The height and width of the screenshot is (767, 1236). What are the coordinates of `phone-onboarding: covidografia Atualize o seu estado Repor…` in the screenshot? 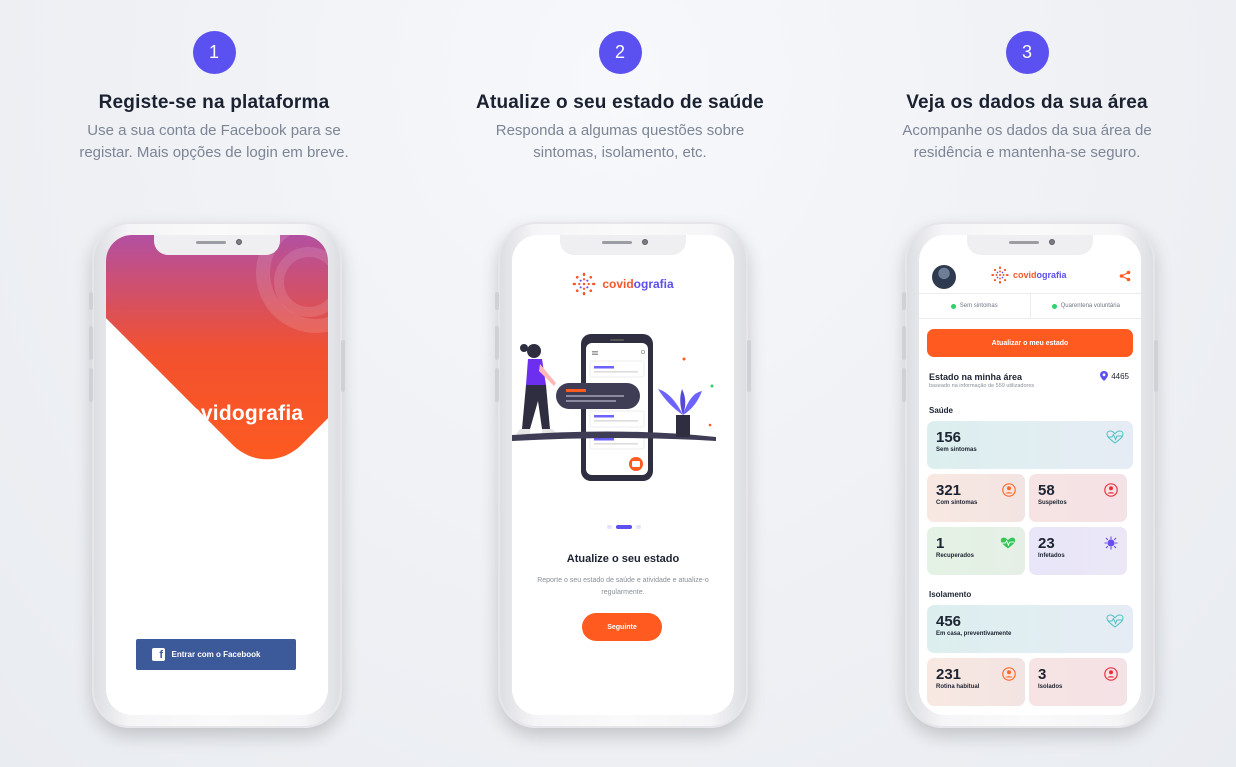 It's located at (623, 475).